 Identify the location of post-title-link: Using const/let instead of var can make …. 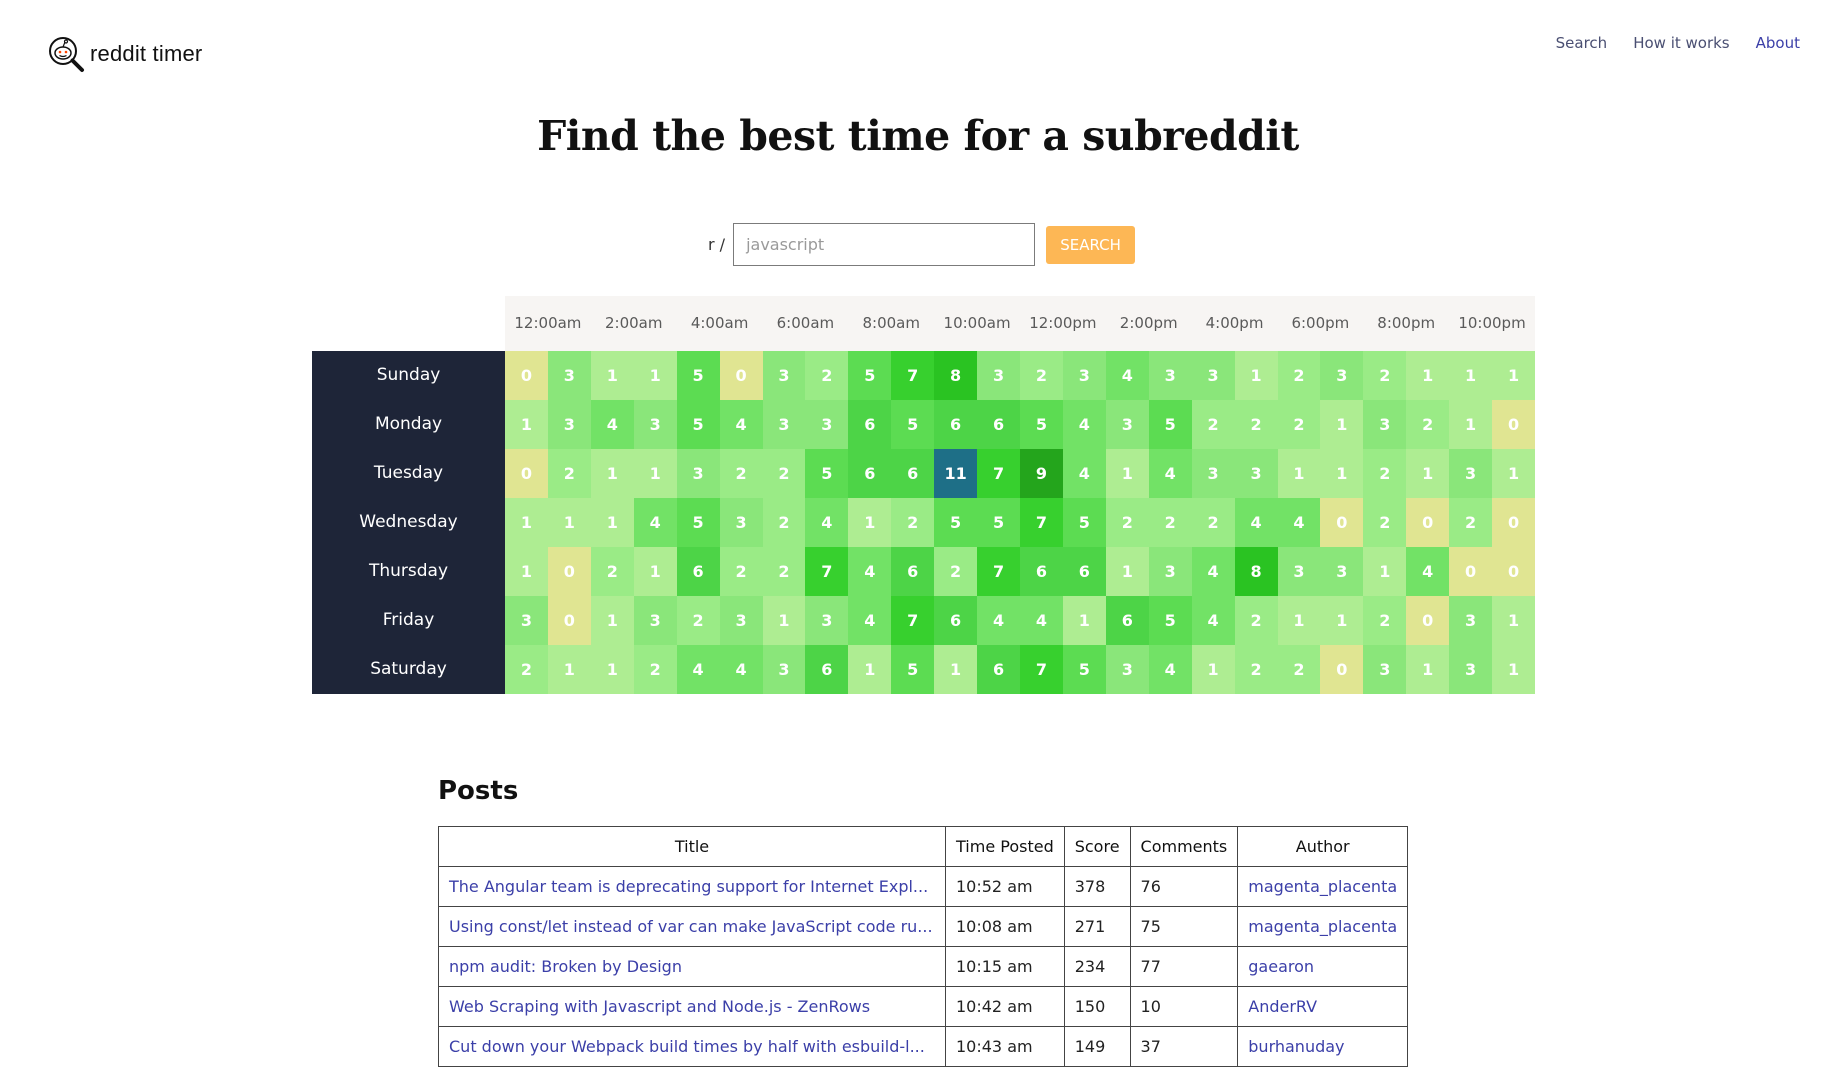
(692, 926).